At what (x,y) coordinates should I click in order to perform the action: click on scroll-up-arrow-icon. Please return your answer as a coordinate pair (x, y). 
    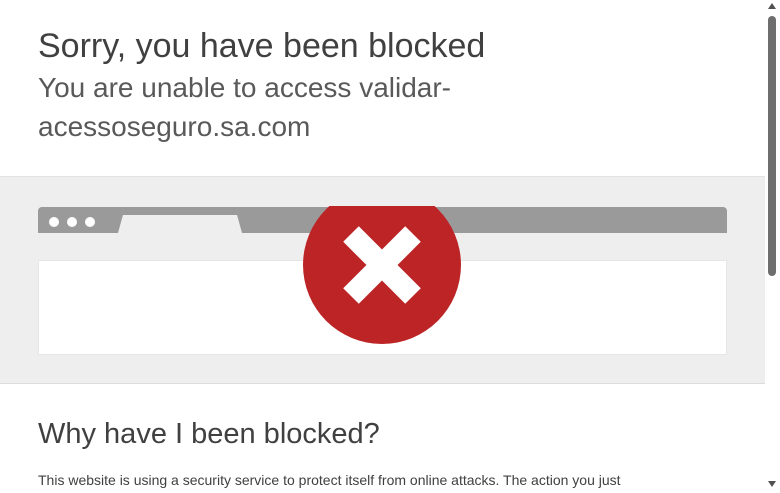
    Looking at the image, I should click on (772, 6).